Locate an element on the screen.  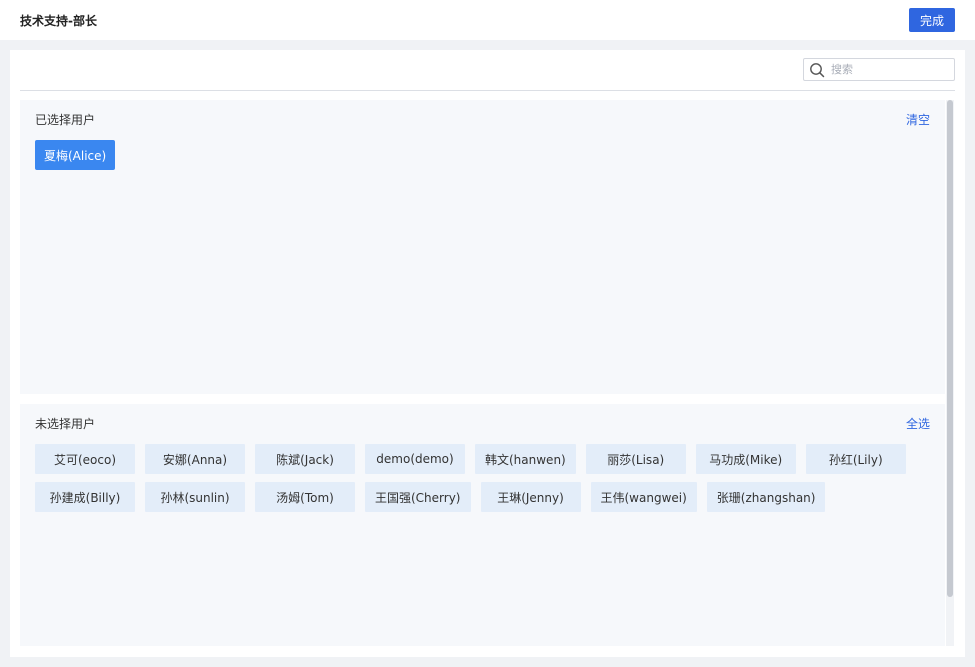
user-chip: 韩文(hanwen) is located at coordinates (525, 459).